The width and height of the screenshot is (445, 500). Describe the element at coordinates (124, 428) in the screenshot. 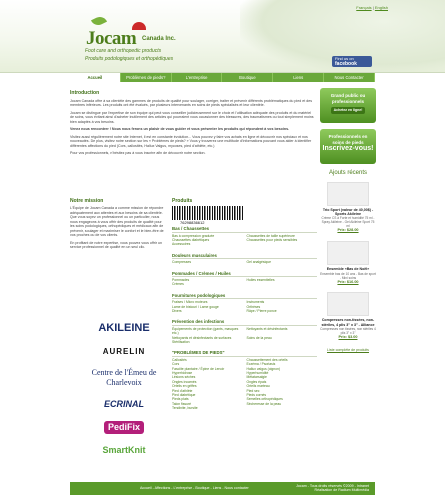

I see `pedifix-logo: PediFix` at that location.